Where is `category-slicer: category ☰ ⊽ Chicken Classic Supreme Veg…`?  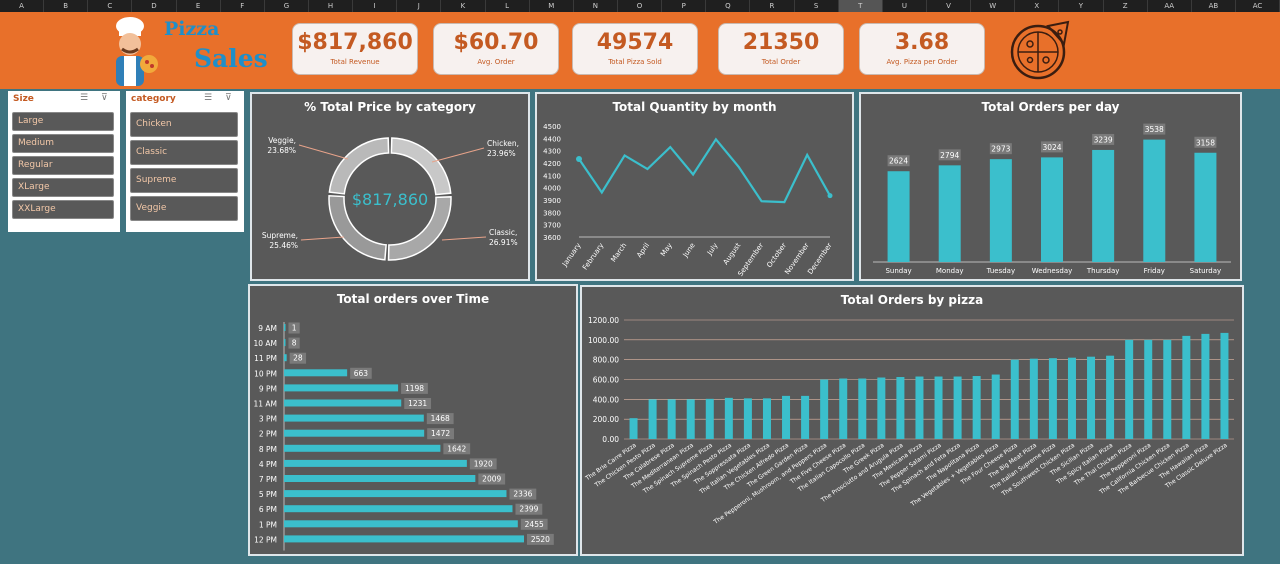
category-slicer: category ☰ ⊽ Chicken Classic Supreme Veg… is located at coordinates (185, 161).